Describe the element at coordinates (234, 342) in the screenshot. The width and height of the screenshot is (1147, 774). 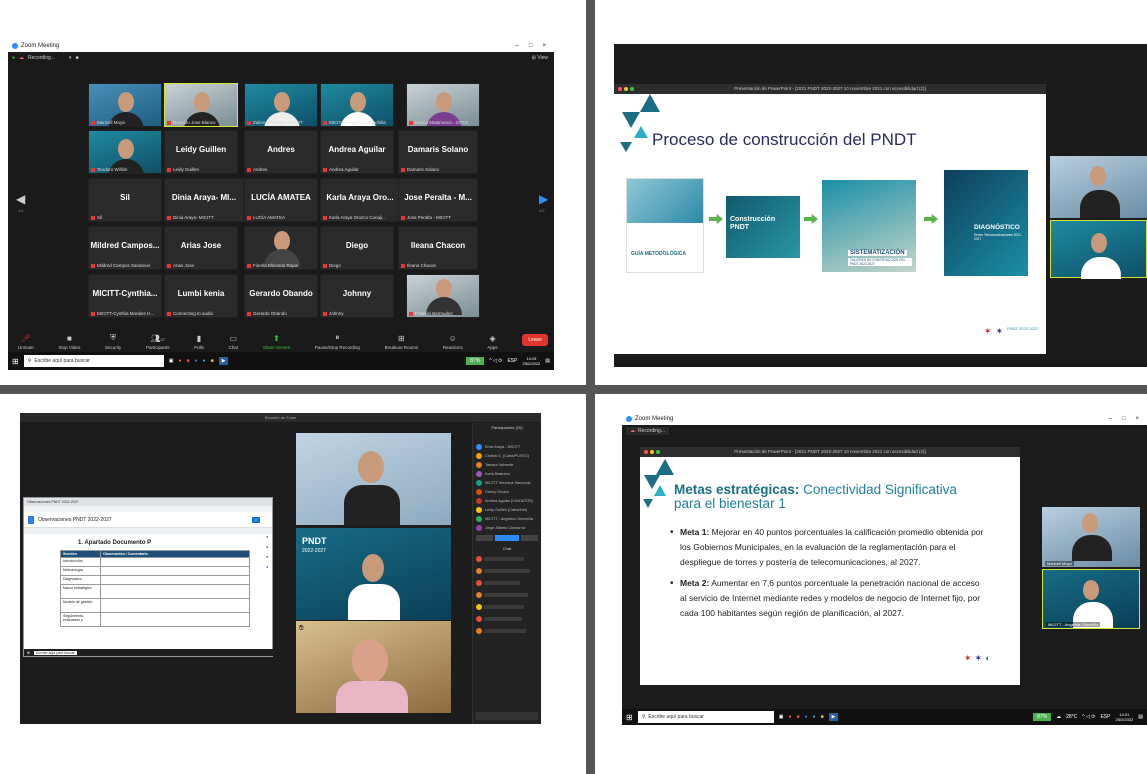
I see `chat-button: ▭ Chat` at that location.